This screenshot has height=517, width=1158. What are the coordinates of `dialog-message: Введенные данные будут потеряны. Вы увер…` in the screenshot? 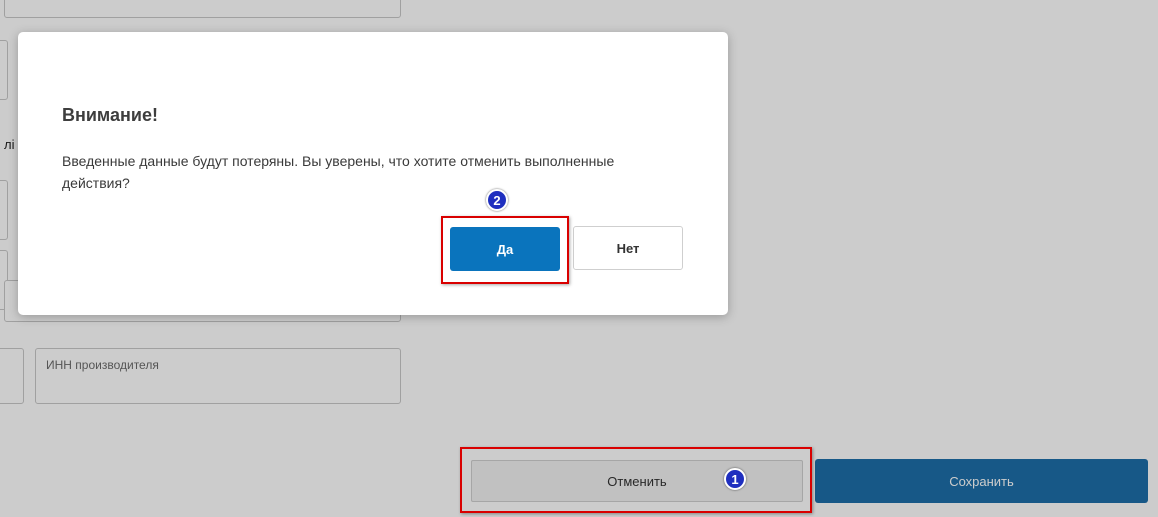 It's located at (338, 172).